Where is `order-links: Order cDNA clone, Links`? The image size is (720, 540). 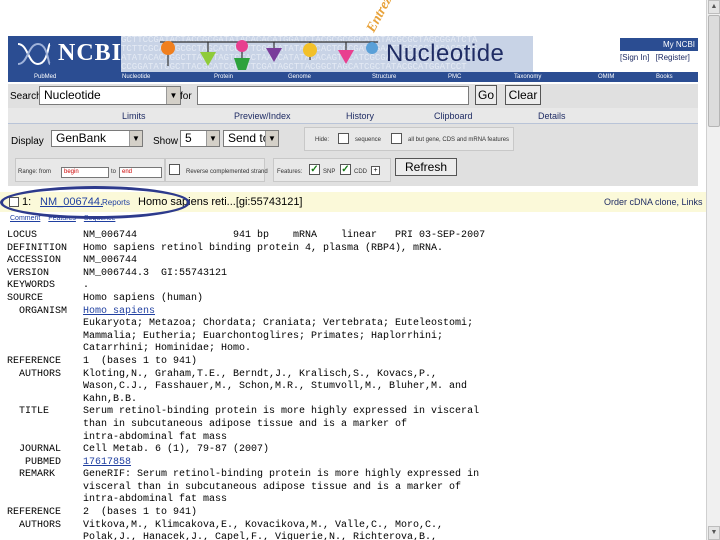
order-links: Order cDNA clone, Links is located at coordinates (653, 202).